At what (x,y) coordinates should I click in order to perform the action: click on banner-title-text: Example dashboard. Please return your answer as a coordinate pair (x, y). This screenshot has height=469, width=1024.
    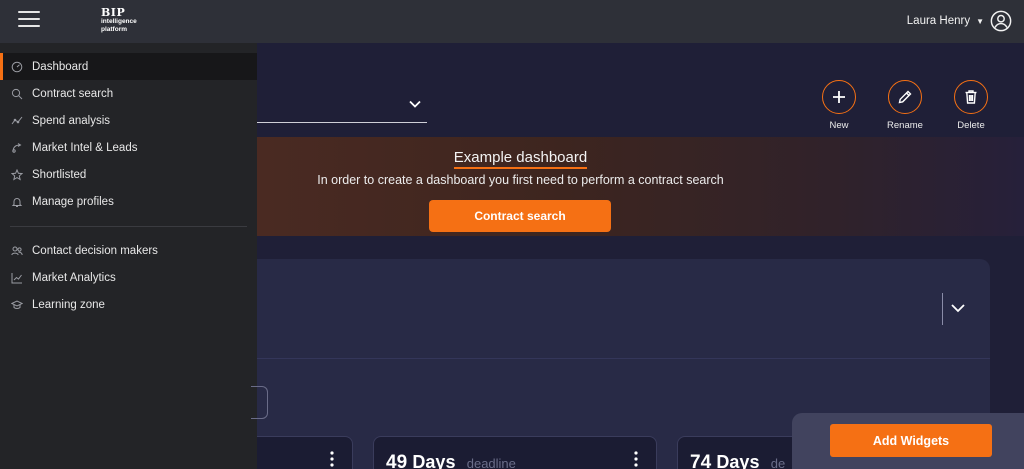
    Looking at the image, I should click on (520, 159).